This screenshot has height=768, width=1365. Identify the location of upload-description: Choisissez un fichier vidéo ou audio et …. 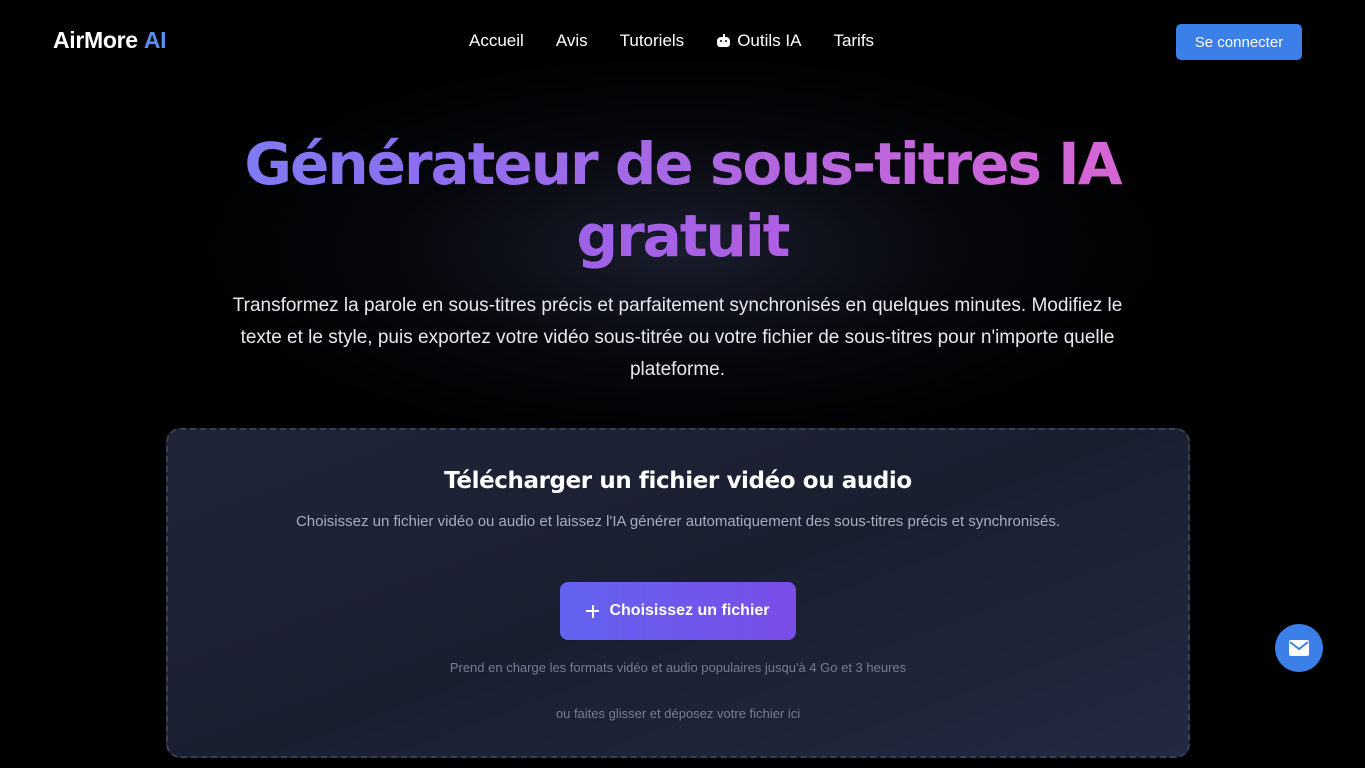
(678, 521).